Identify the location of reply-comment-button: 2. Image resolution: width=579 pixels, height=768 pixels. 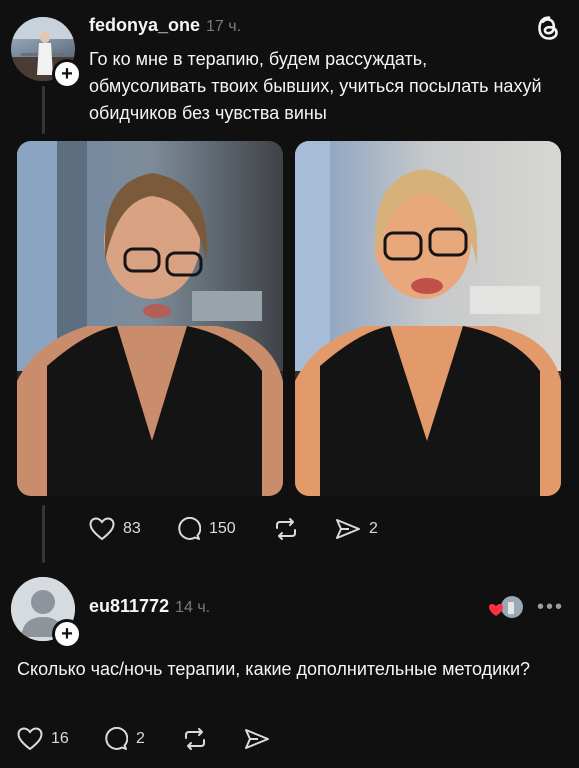
(124, 739).